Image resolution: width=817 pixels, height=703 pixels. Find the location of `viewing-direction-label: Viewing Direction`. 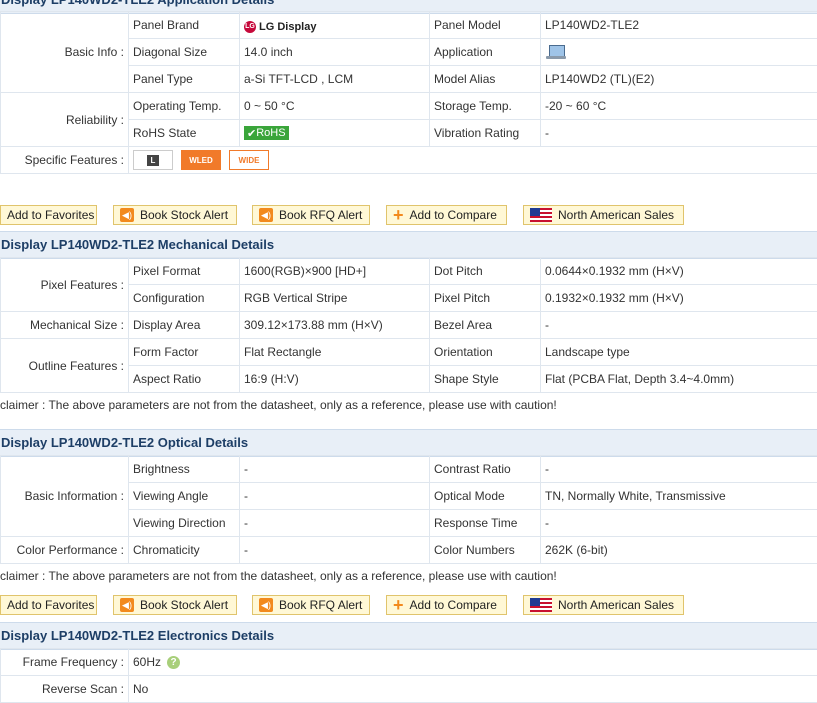

viewing-direction-label: Viewing Direction is located at coordinates (184, 523).